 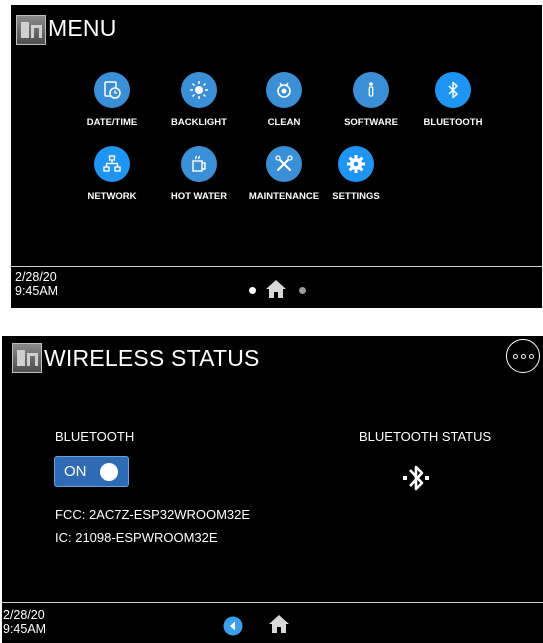 I want to click on menu-item-hot-water: HOT WATER, so click(x=199, y=174).